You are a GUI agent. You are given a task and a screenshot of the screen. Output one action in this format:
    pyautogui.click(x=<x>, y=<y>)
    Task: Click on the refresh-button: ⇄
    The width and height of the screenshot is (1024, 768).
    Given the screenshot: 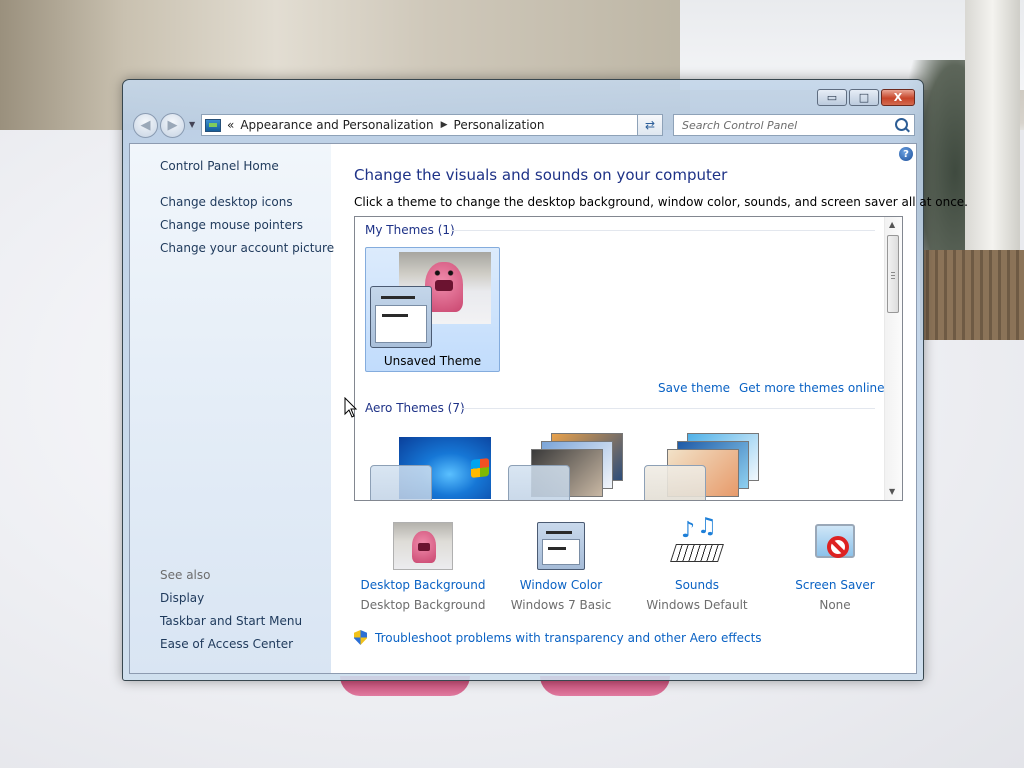 What is the action you would take?
    pyautogui.click(x=650, y=125)
    